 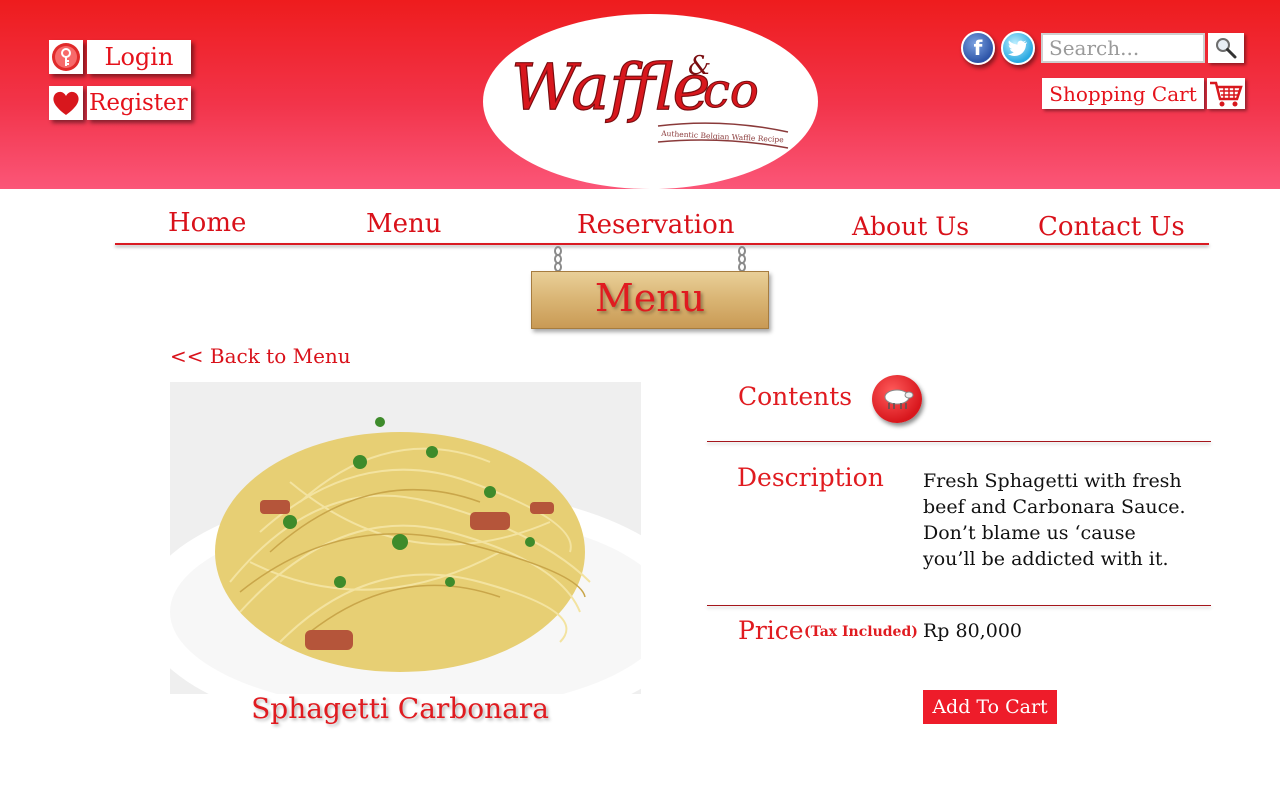 What do you see at coordinates (260, 356) in the screenshot?
I see `back-to-menu-link: << Back to Menu` at bounding box center [260, 356].